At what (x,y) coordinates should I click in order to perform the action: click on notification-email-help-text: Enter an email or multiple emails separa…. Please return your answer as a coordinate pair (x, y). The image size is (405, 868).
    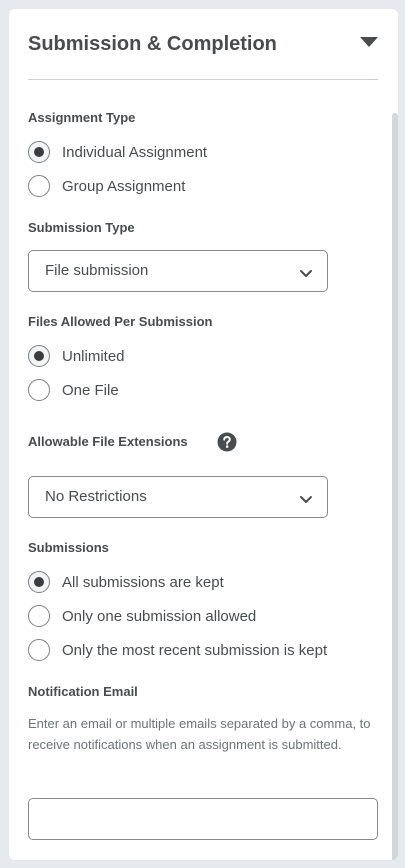
    Looking at the image, I should click on (199, 734).